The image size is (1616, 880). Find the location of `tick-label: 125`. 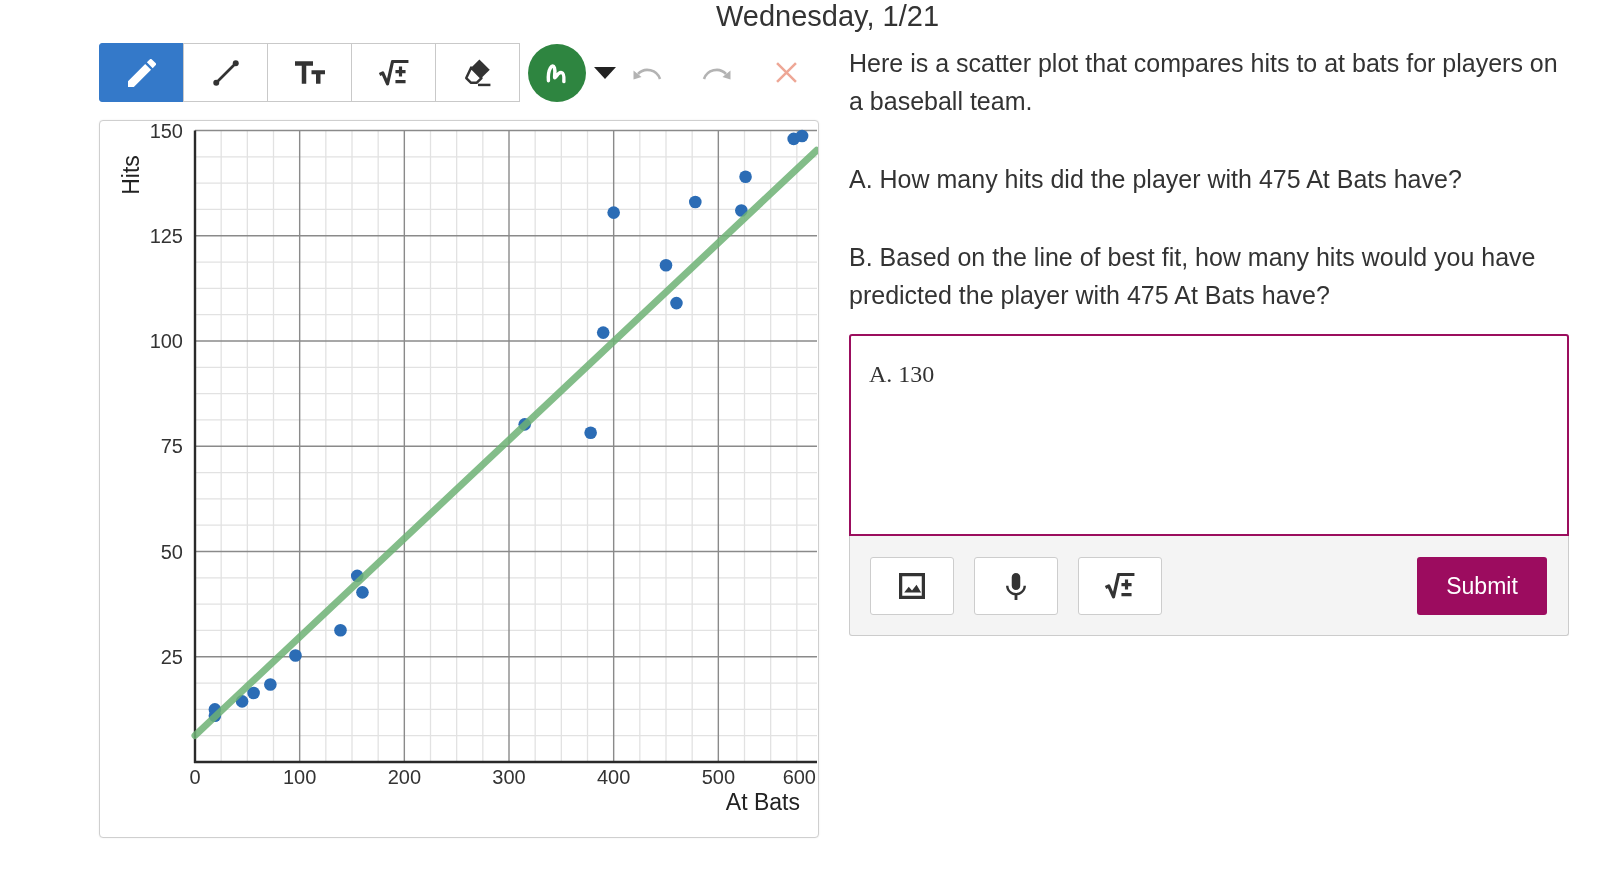

tick-label: 125 is located at coordinates (166, 235).